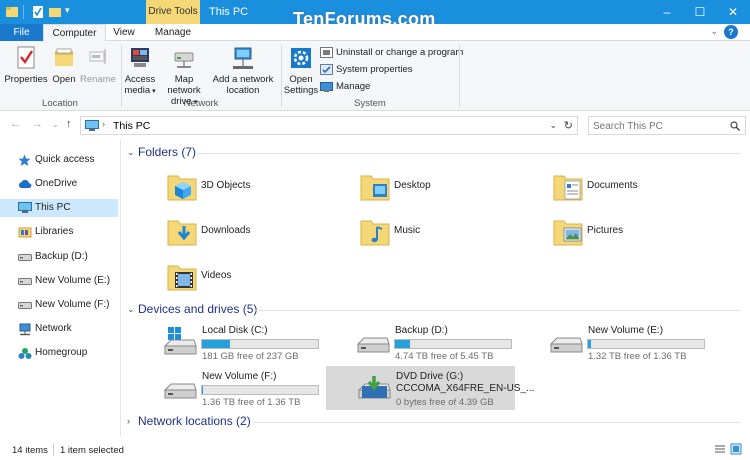 This screenshot has width=750, height=460. Describe the element at coordinates (74, 33) in the screenshot. I see `tab-computer: Computer` at that location.